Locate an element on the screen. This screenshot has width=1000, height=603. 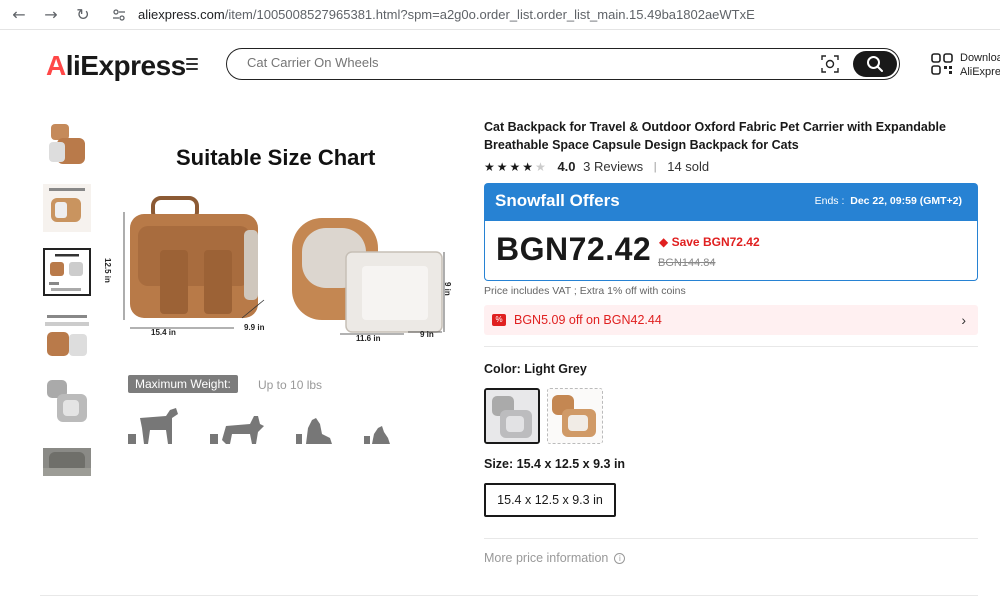
thumbnail-ventilation-image is located at coordinates (67, 336).